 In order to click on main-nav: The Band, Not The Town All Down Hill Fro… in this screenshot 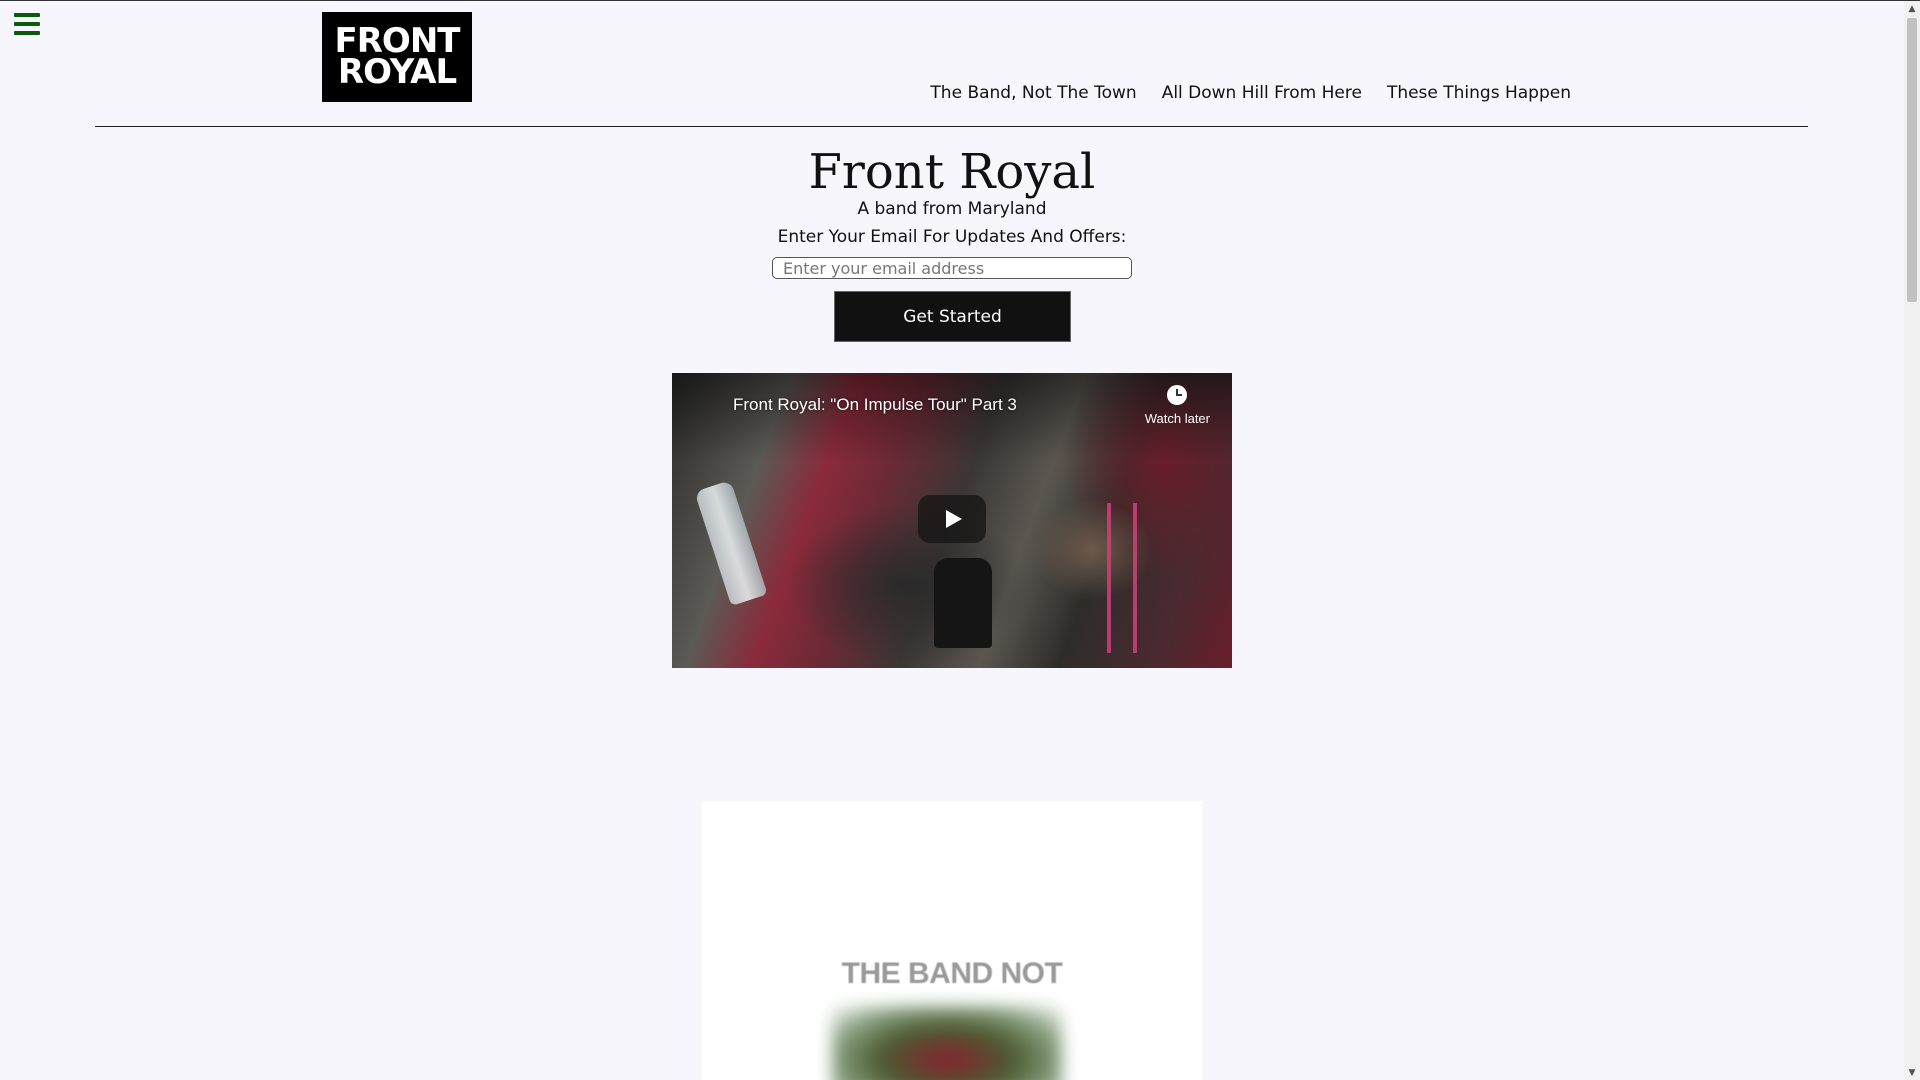, I will do `click(1250, 93)`.